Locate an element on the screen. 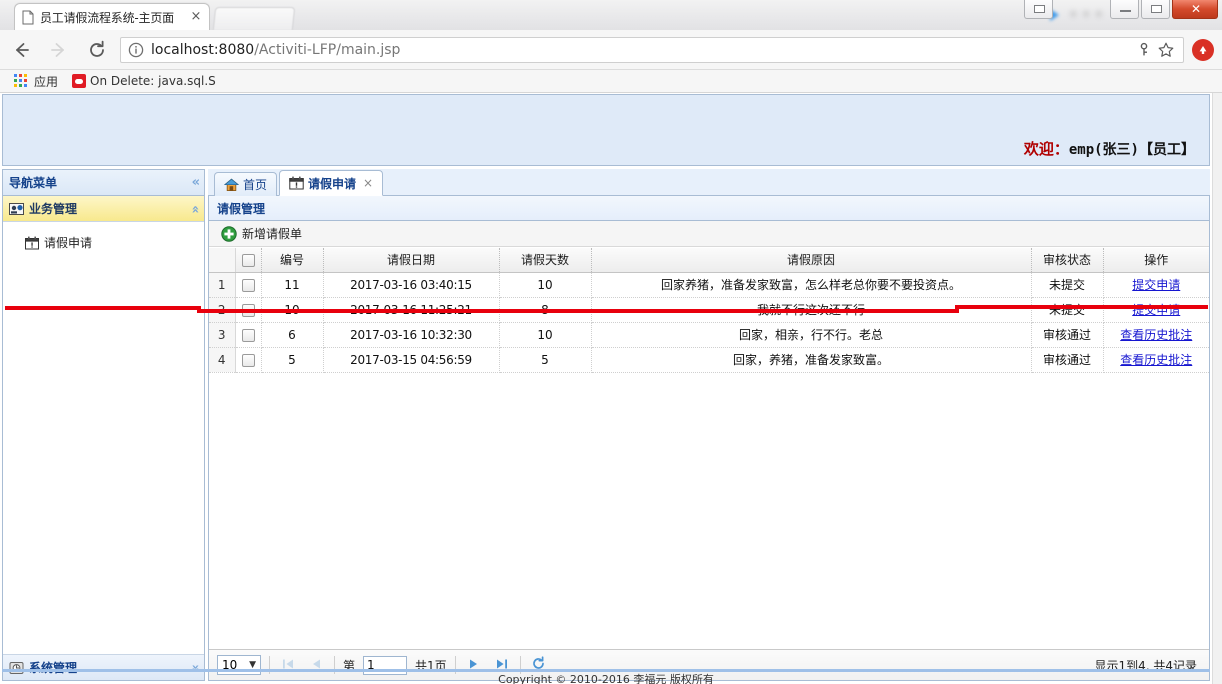  reload-button is located at coordinates (97, 50).